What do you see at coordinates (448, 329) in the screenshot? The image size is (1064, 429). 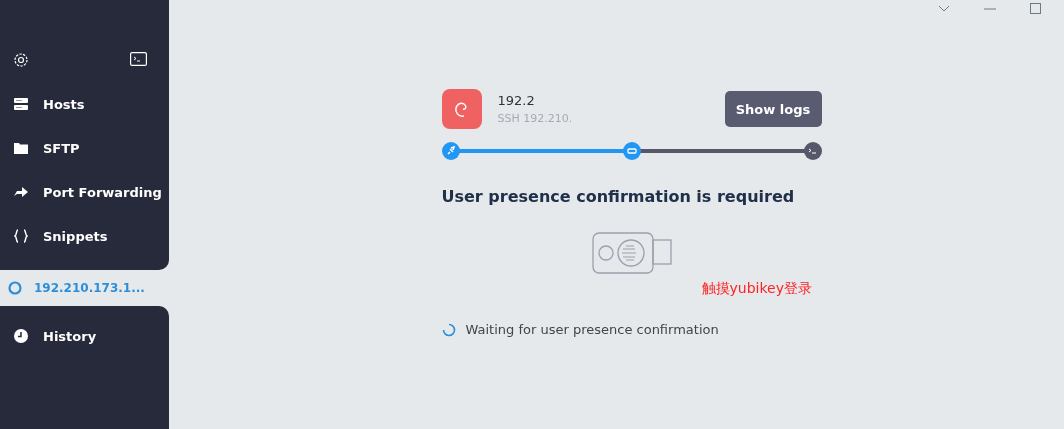 I see `loading-spinner-icon` at bounding box center [448, 329].